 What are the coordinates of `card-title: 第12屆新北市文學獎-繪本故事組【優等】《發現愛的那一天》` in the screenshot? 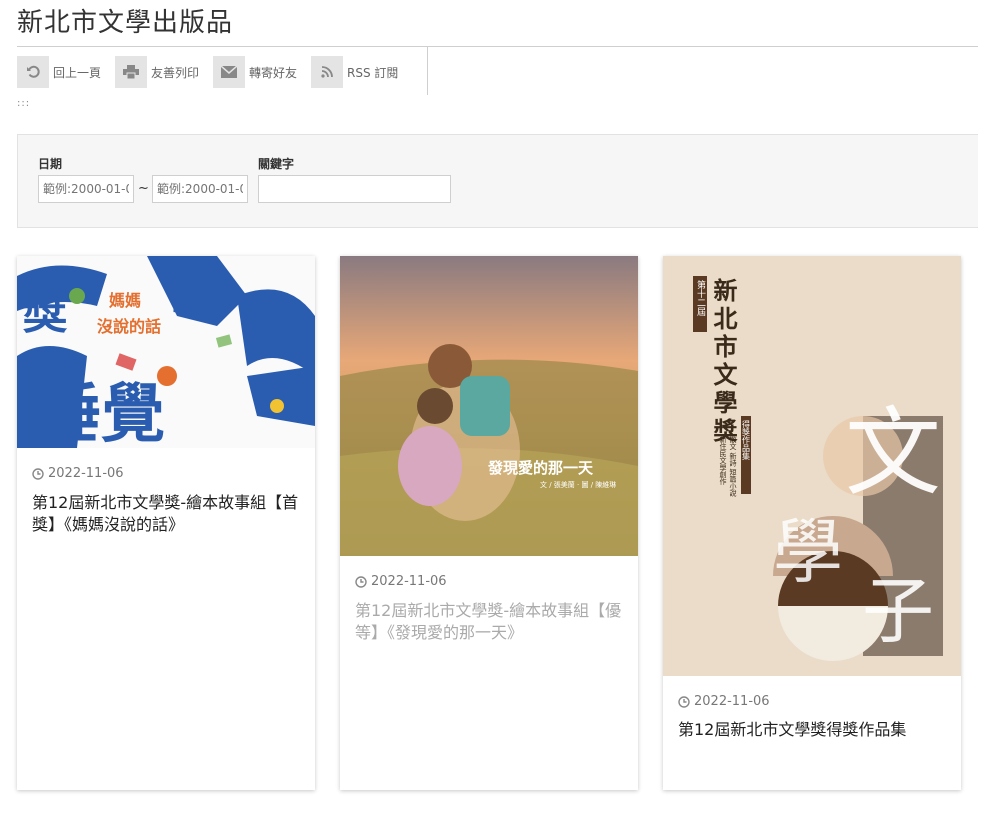 It's located at (490, 622).